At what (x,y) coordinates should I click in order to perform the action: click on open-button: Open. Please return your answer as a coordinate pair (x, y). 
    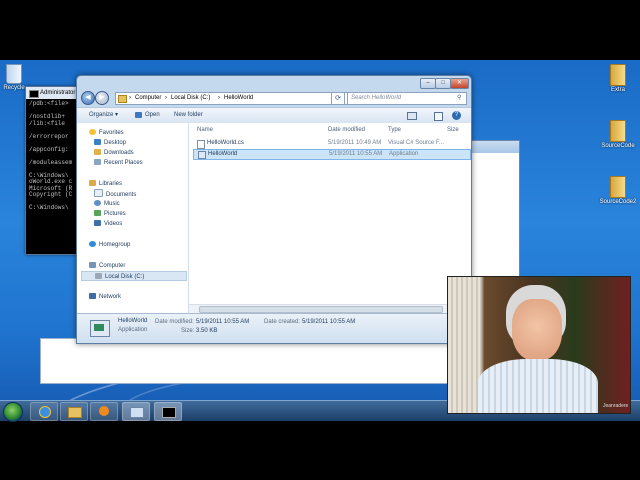
    Looking at the image, I should click on (152, 115).